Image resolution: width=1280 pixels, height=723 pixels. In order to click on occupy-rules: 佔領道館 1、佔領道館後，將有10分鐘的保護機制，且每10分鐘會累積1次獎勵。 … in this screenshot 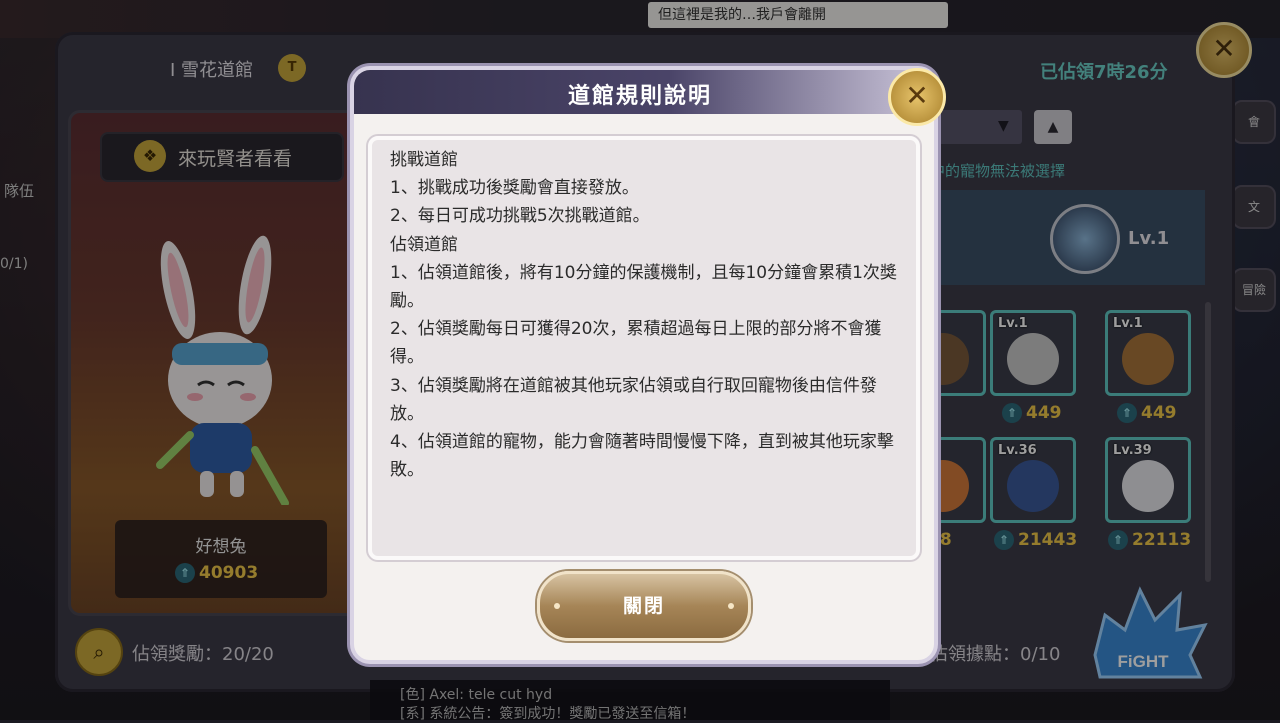, I will do `click(643, 357)`.